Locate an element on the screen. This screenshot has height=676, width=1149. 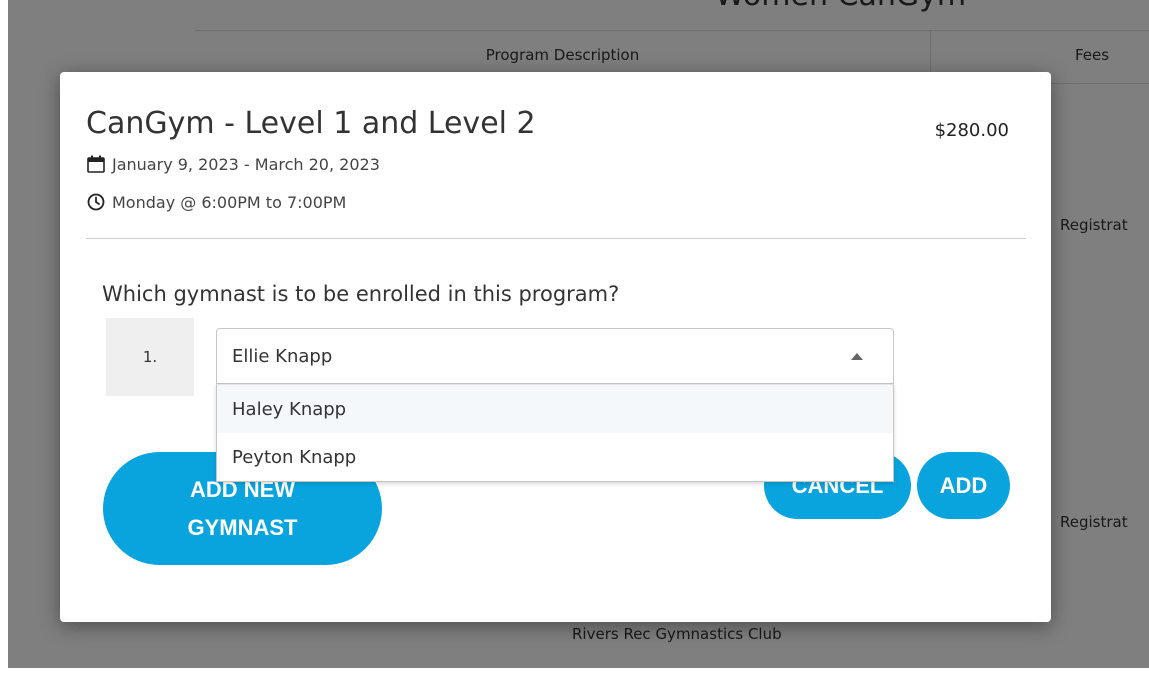
gymnast-row-index: 1. is located at coordinates (150, 357).